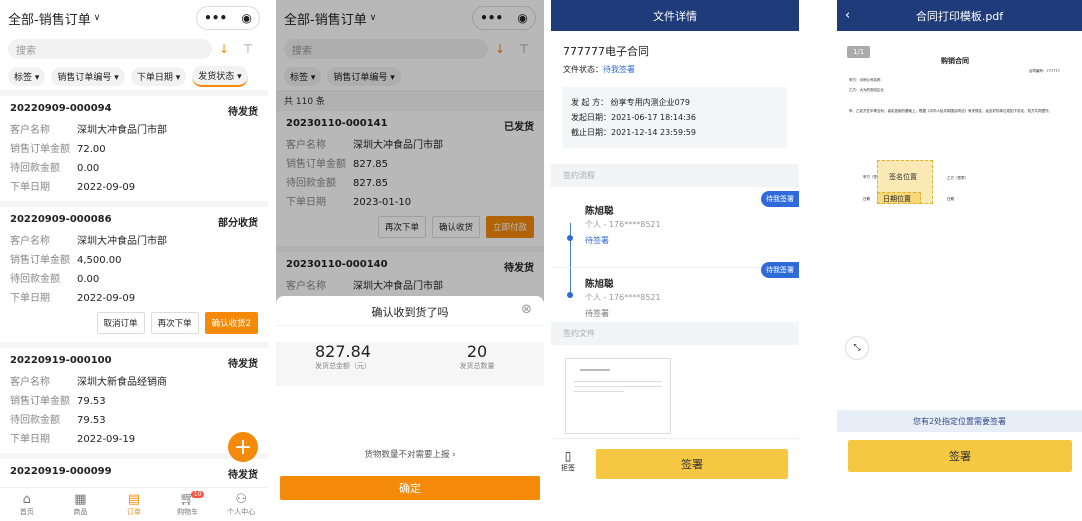 The image size is (1082, 521). Describe the element at coordinates (188, 504) in the screenshot. I see `tab-cart: 🛒︎ 购物车 10` at that location.